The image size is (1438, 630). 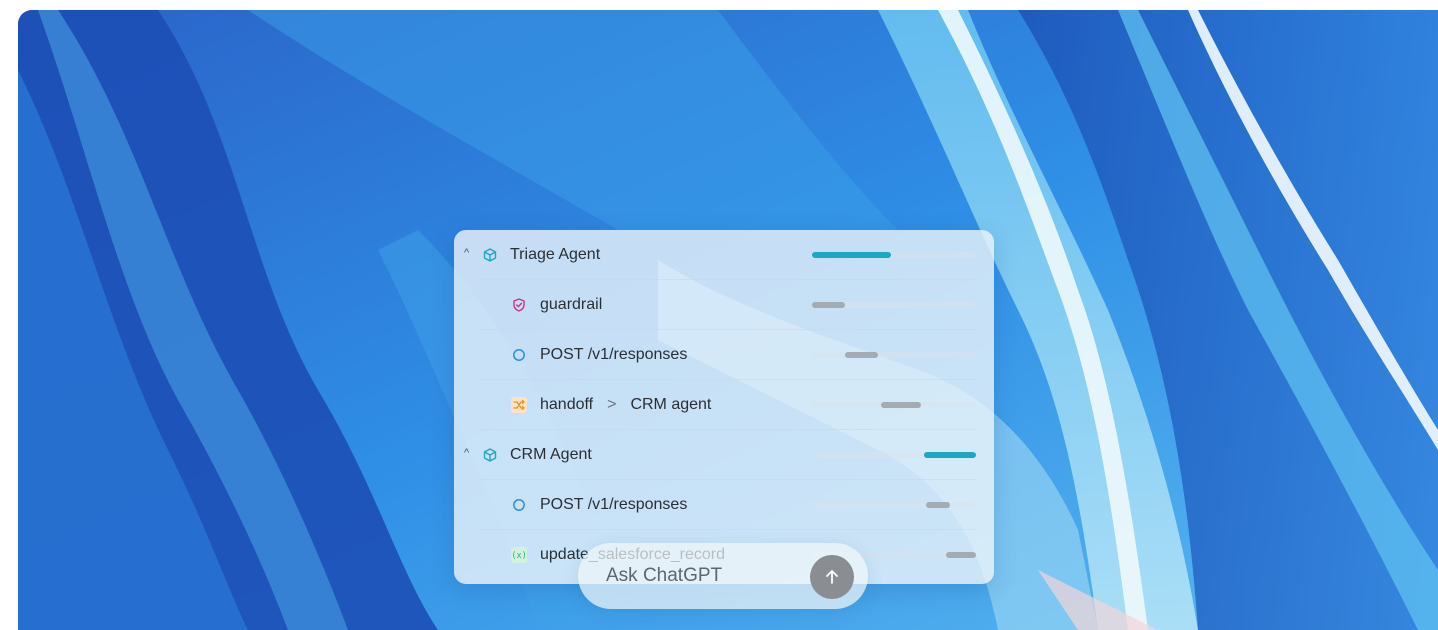 What do you see at coordinates (724, 305) in the screenshot?
I see `trace-row-guardrail: guardrail` at bounding box center [724, 305].